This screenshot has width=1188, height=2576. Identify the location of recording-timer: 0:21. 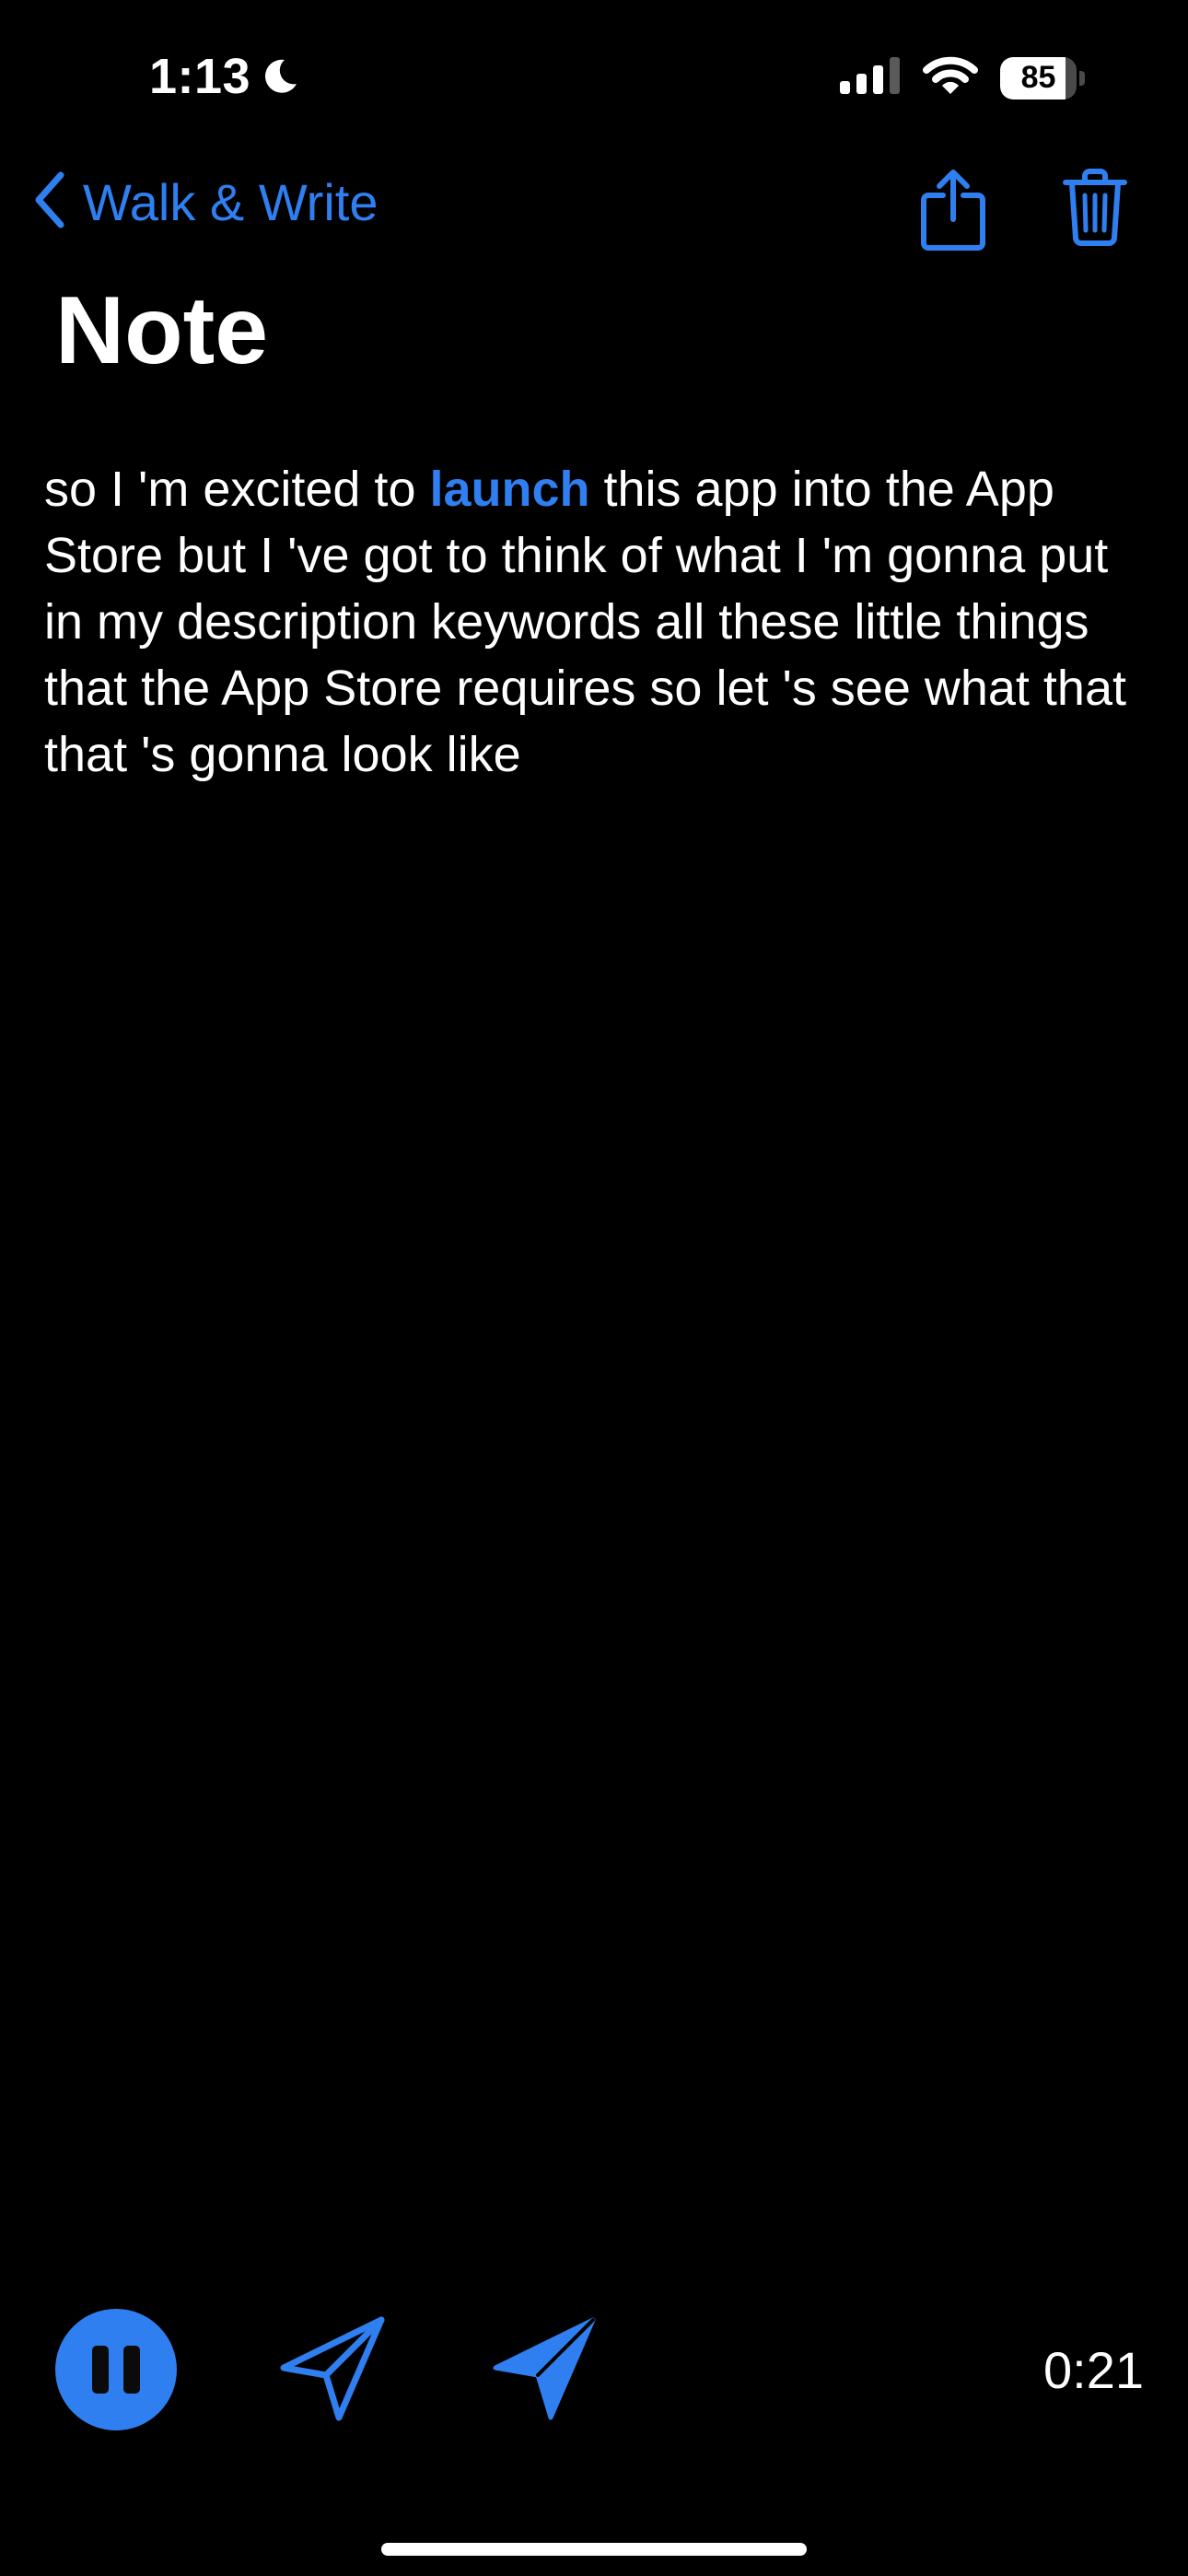
(1093, 2370).